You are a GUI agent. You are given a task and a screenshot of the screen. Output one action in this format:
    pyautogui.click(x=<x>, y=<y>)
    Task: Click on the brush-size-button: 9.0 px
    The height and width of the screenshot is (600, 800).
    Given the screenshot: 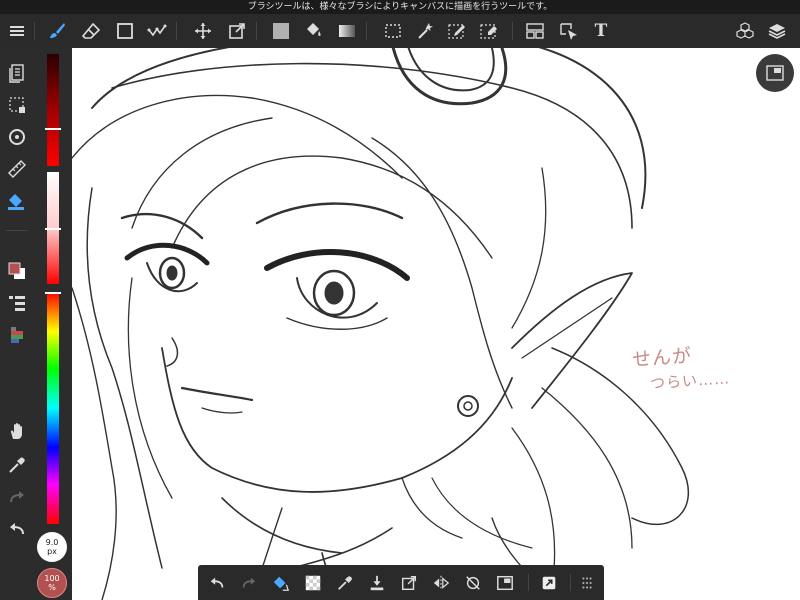 What is the action you would take?
    pyautogui.click(x=52, y=547)
    